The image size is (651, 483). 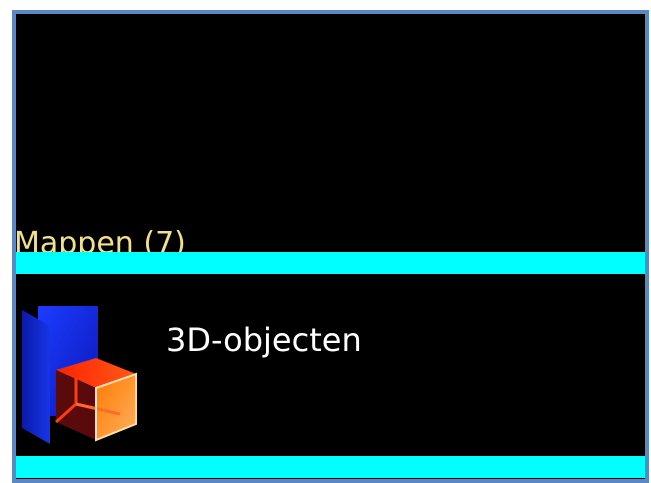 I want to click on clipped-text: :, so click(x=16, y=134).